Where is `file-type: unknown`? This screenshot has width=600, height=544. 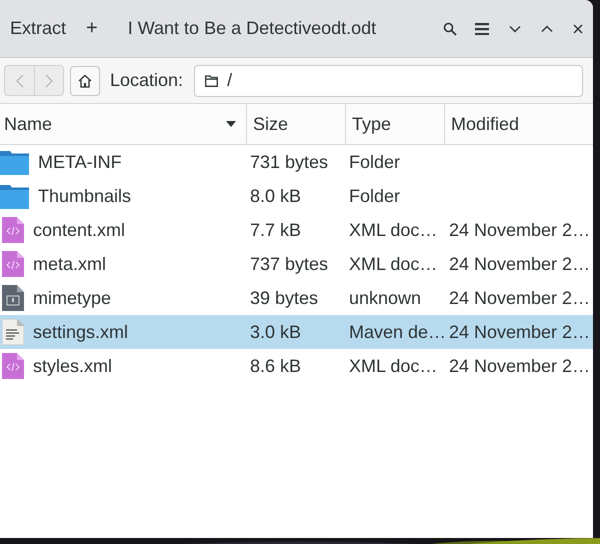 file-type: unknown is located at coordinates (385, 298).